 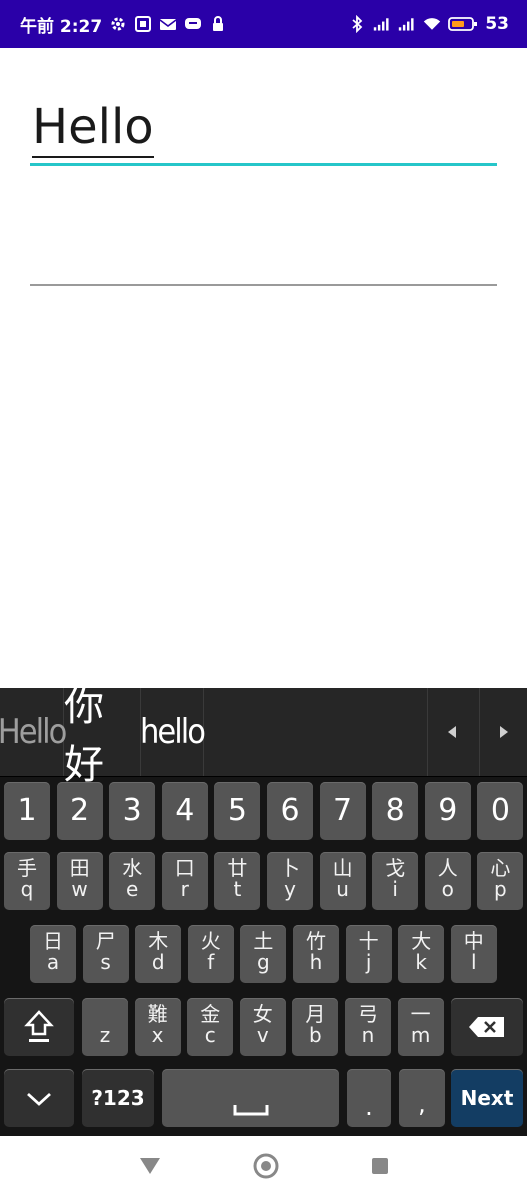 What do you see at coordinates (210, 1014) in the screenshot?
I see `key-cangjie-label: 金` at bounding box center [210, 1014].